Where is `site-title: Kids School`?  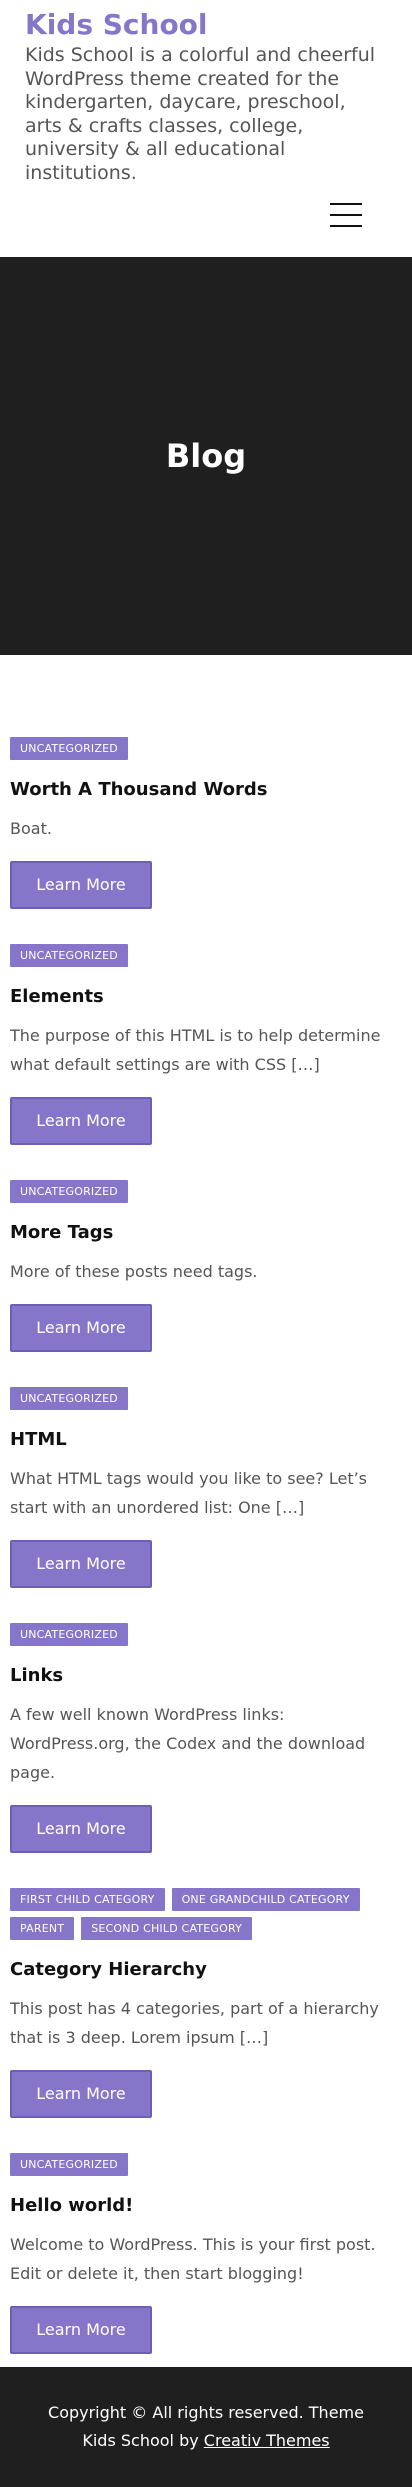 site-title: Kids School is located at coordinates (206, 25).